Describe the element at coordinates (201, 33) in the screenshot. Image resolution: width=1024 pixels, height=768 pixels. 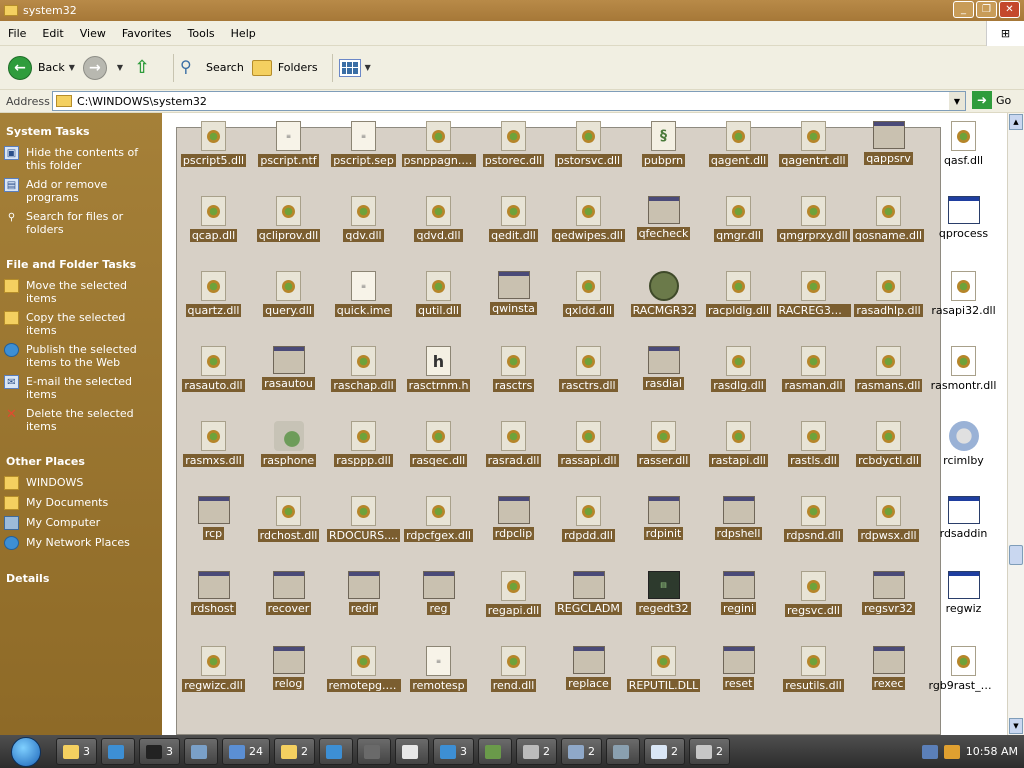
I see `menu-tools: Tools` at that location.